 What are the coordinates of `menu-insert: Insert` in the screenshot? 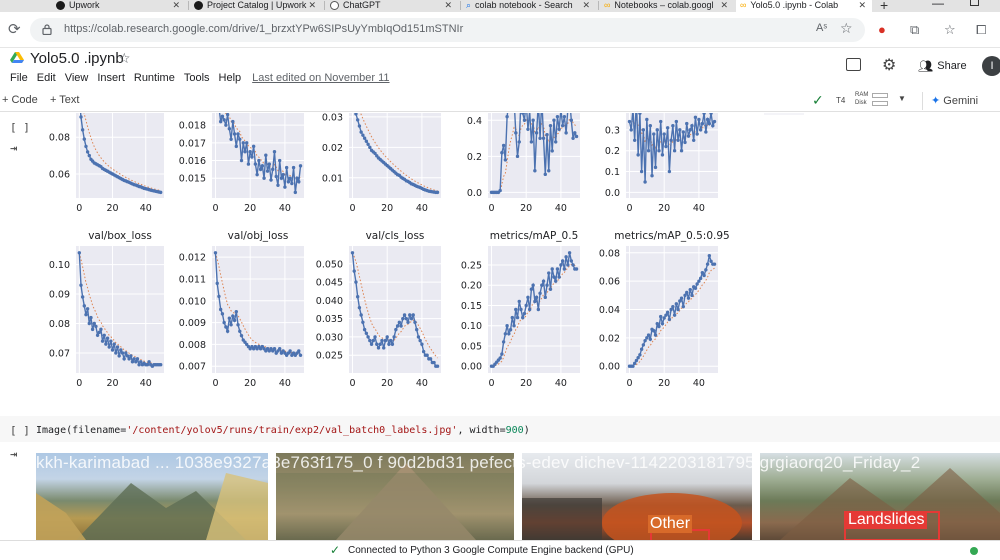 It's located at (111, 78).